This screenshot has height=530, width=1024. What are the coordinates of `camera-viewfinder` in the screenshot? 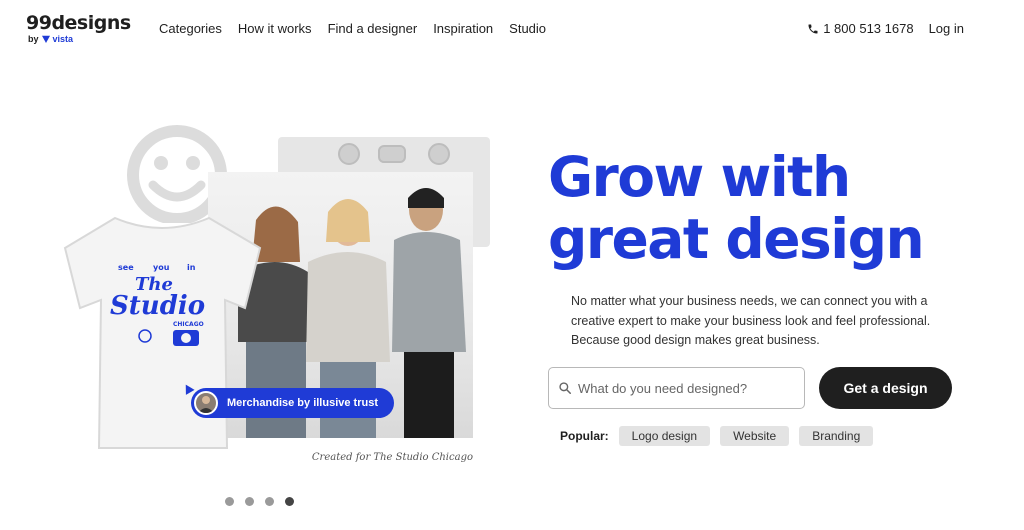 It's located at (392, 154).